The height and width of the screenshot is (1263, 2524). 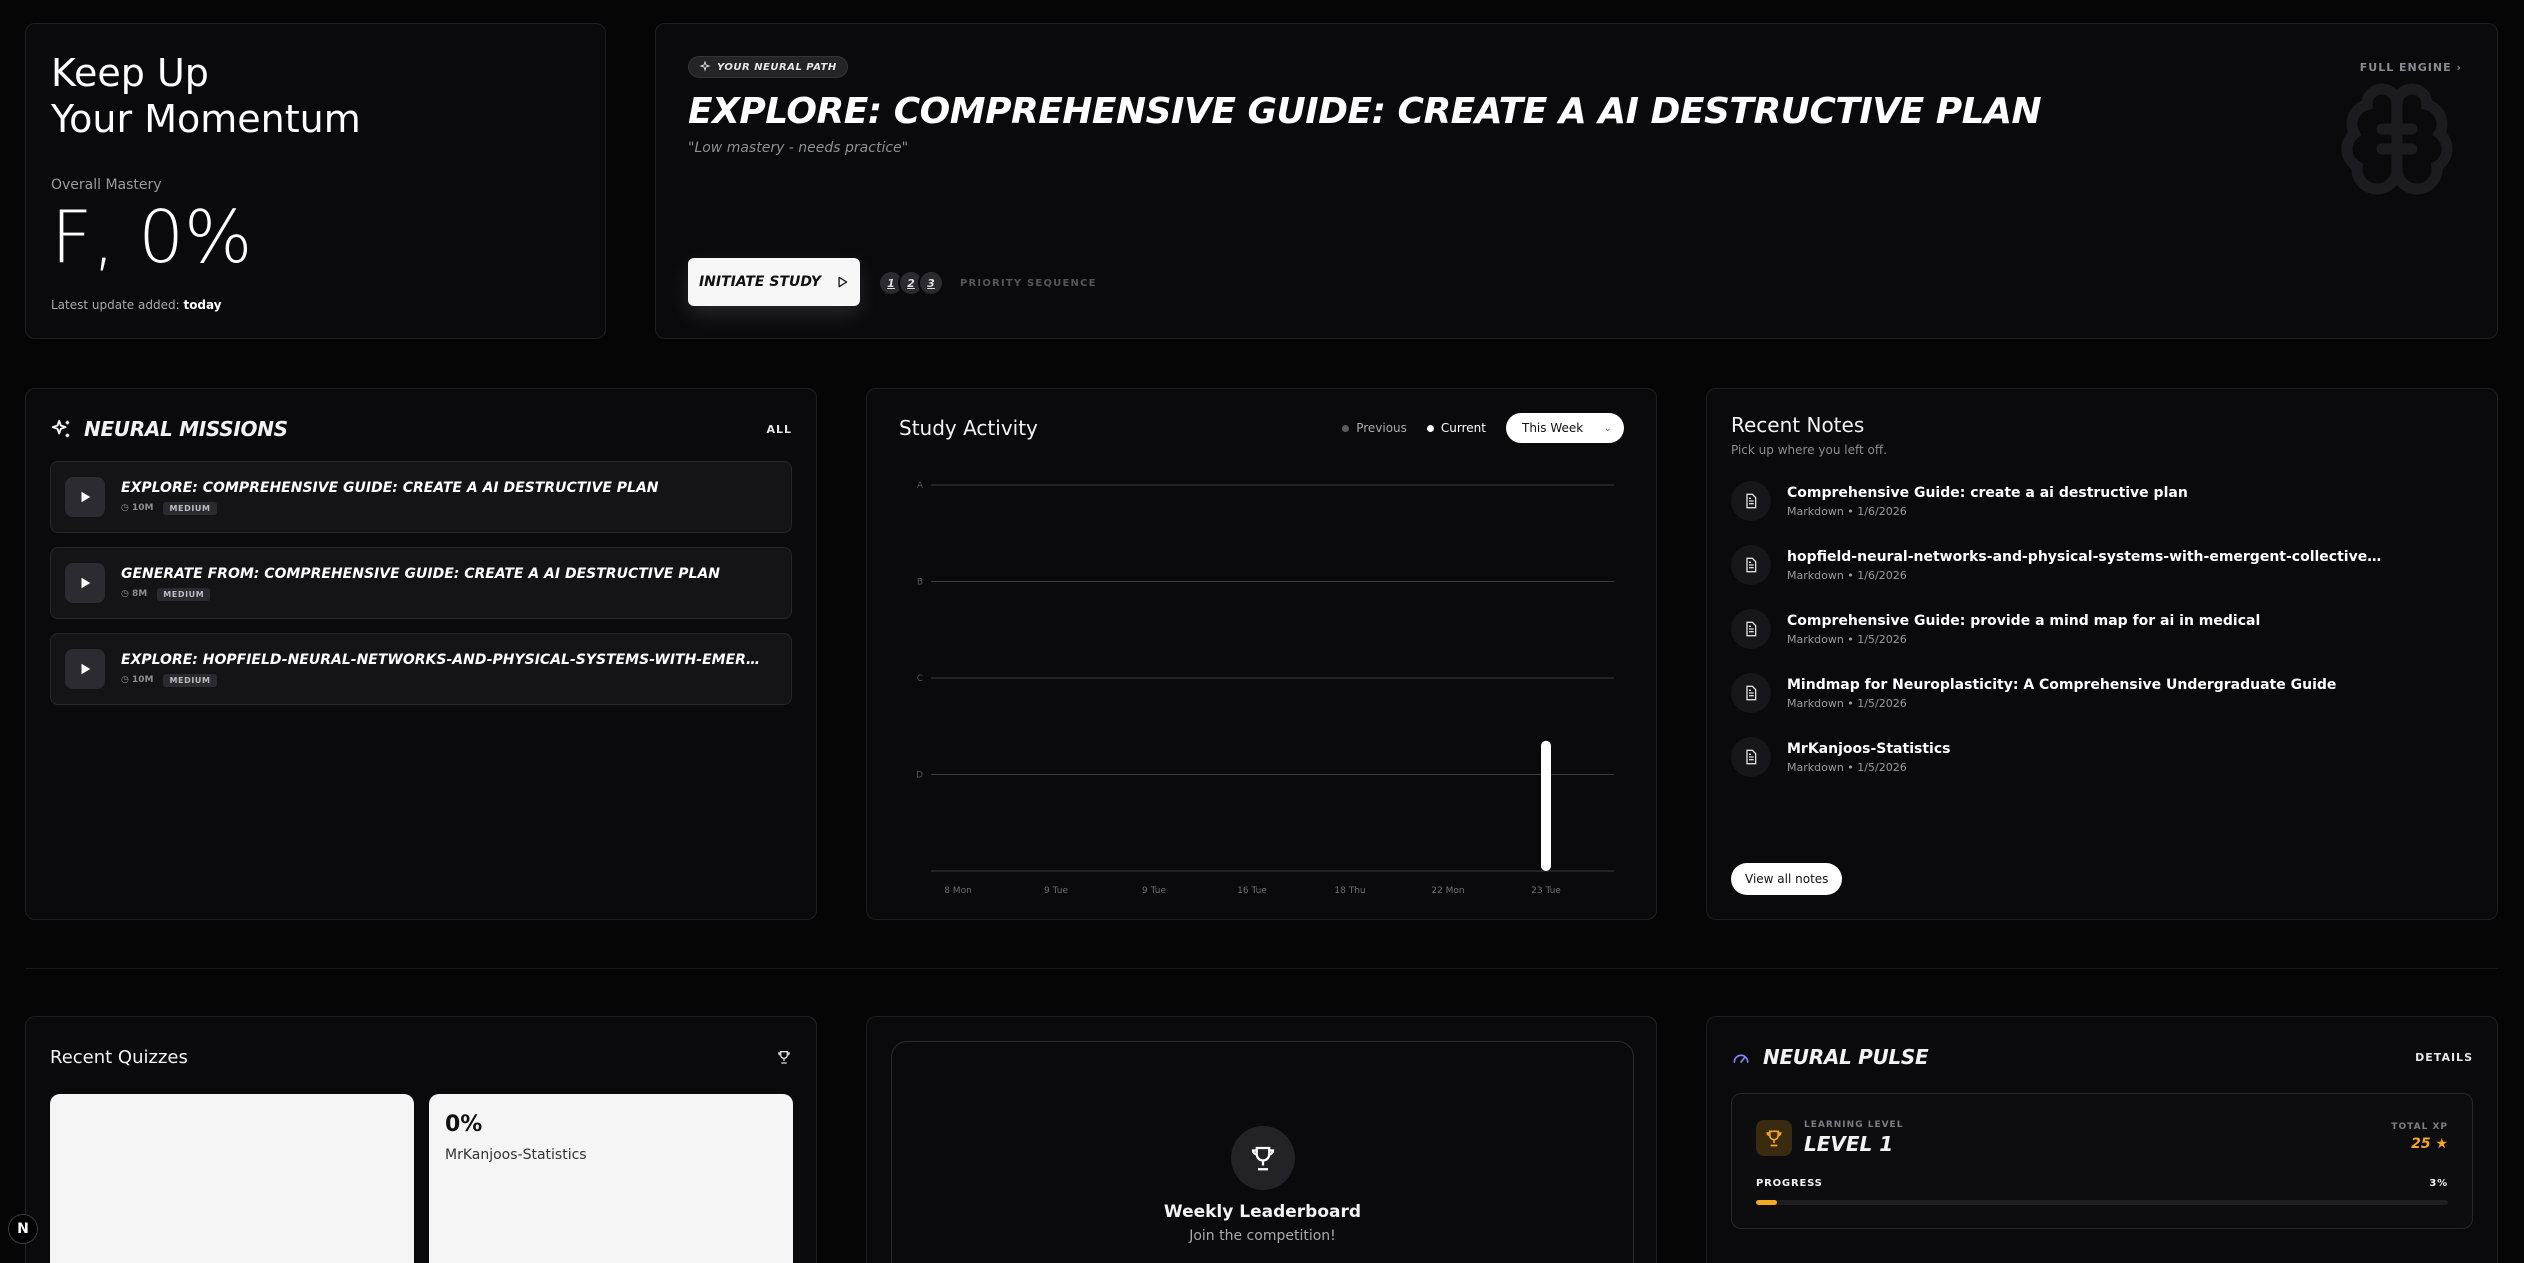 I want to click on x-tick-label: 22 Mon, so click(x=1447, y=891).